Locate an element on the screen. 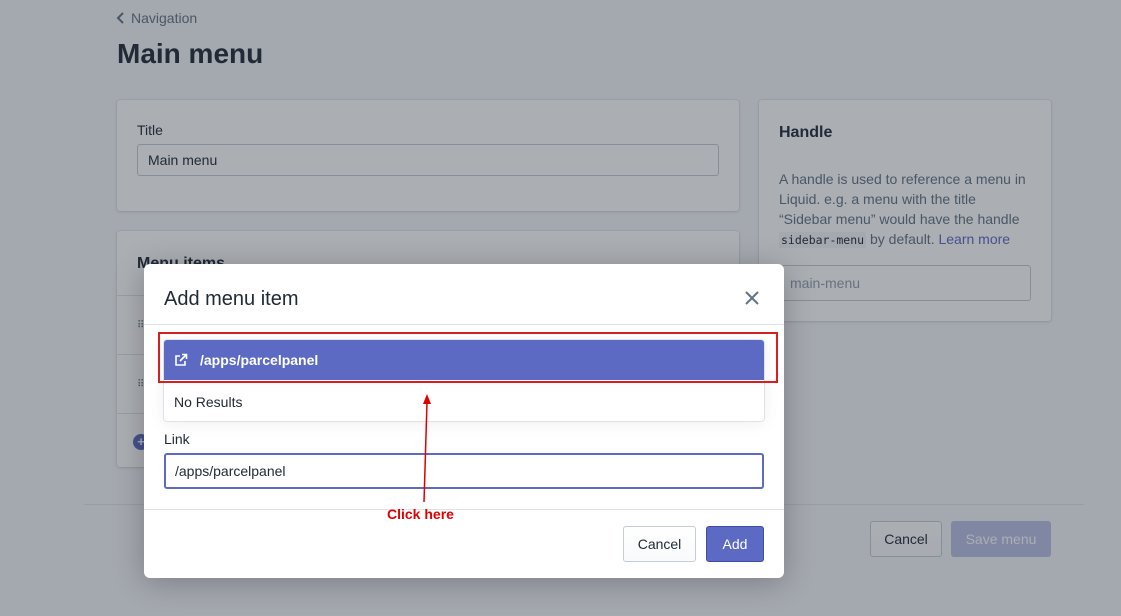  link-label: Link is located at coordinates (177, 439).